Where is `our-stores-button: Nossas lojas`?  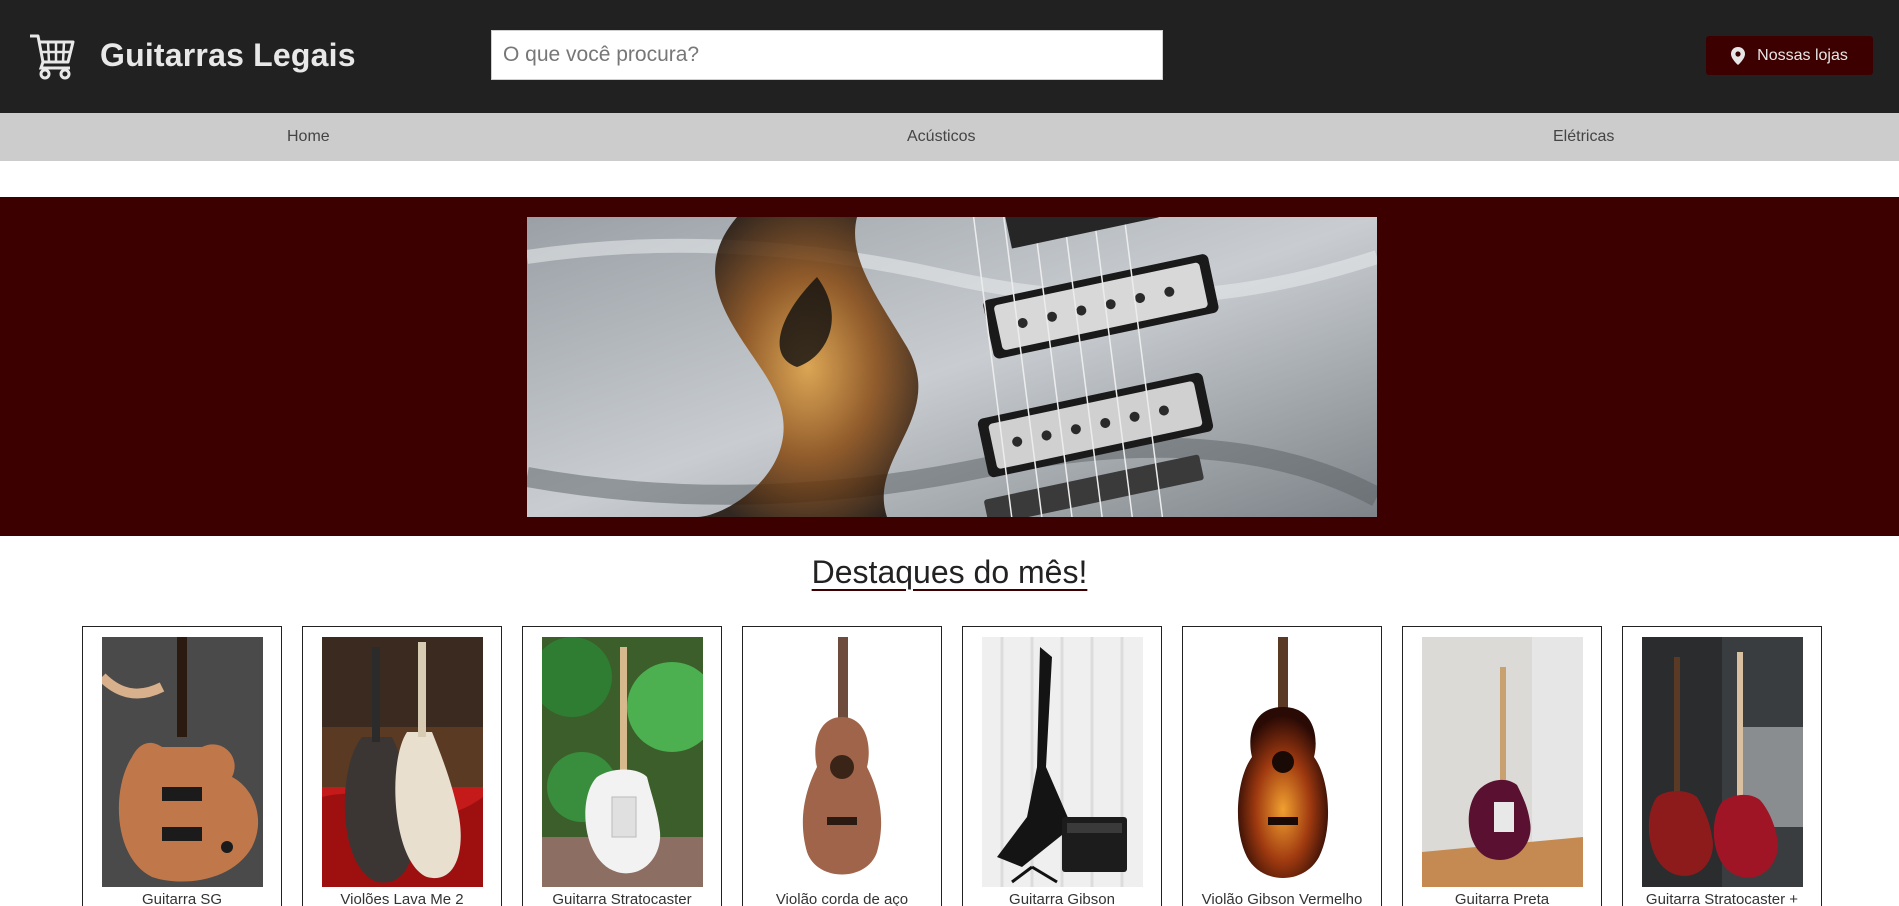
our-stores-button: Nossas lojas is located at coordinates (1789, 55).